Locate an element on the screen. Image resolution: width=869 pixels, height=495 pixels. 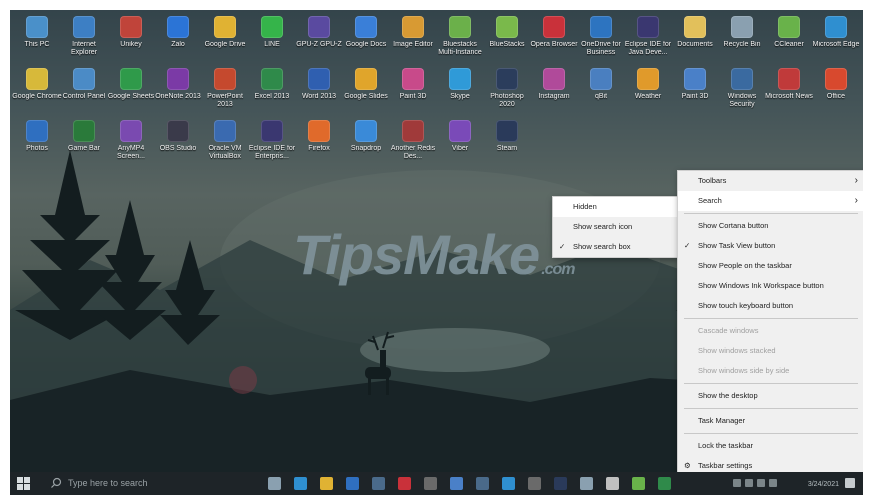
desktop-icon-viber: Viber is located at coordinates (460, 136).